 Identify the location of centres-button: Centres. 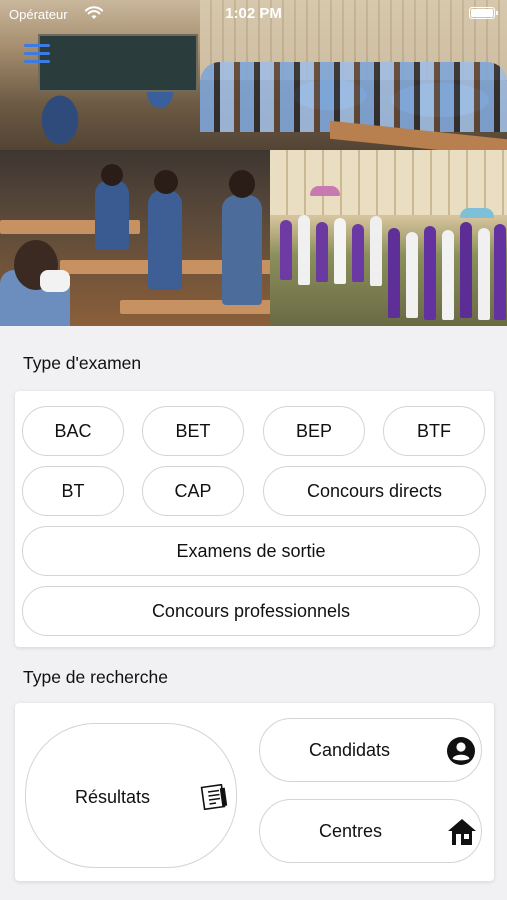
(370, 831).